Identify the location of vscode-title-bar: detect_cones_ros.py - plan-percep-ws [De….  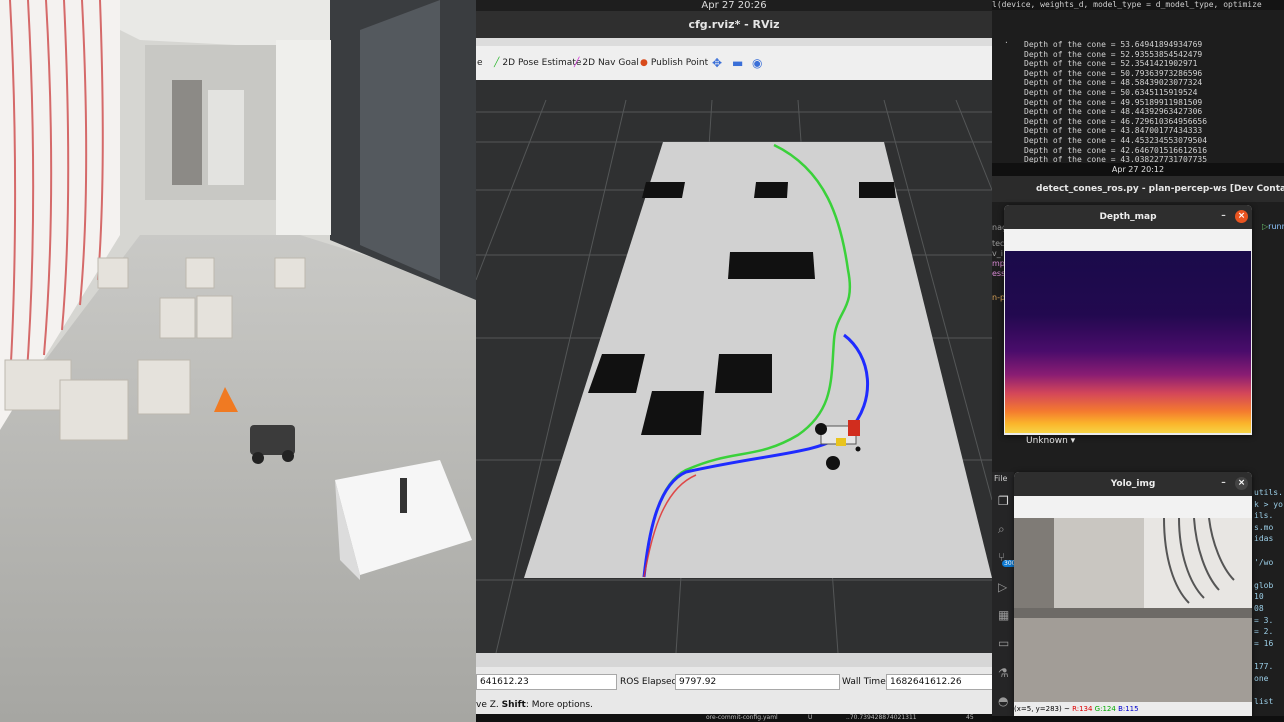
(1138, 189).